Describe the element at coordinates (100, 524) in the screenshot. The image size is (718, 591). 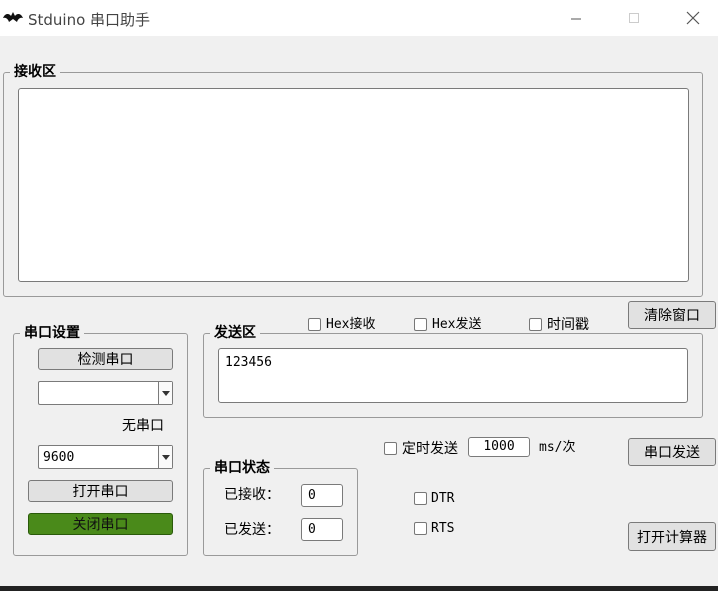
I see `close-port-button: 关闭串口` at that location.